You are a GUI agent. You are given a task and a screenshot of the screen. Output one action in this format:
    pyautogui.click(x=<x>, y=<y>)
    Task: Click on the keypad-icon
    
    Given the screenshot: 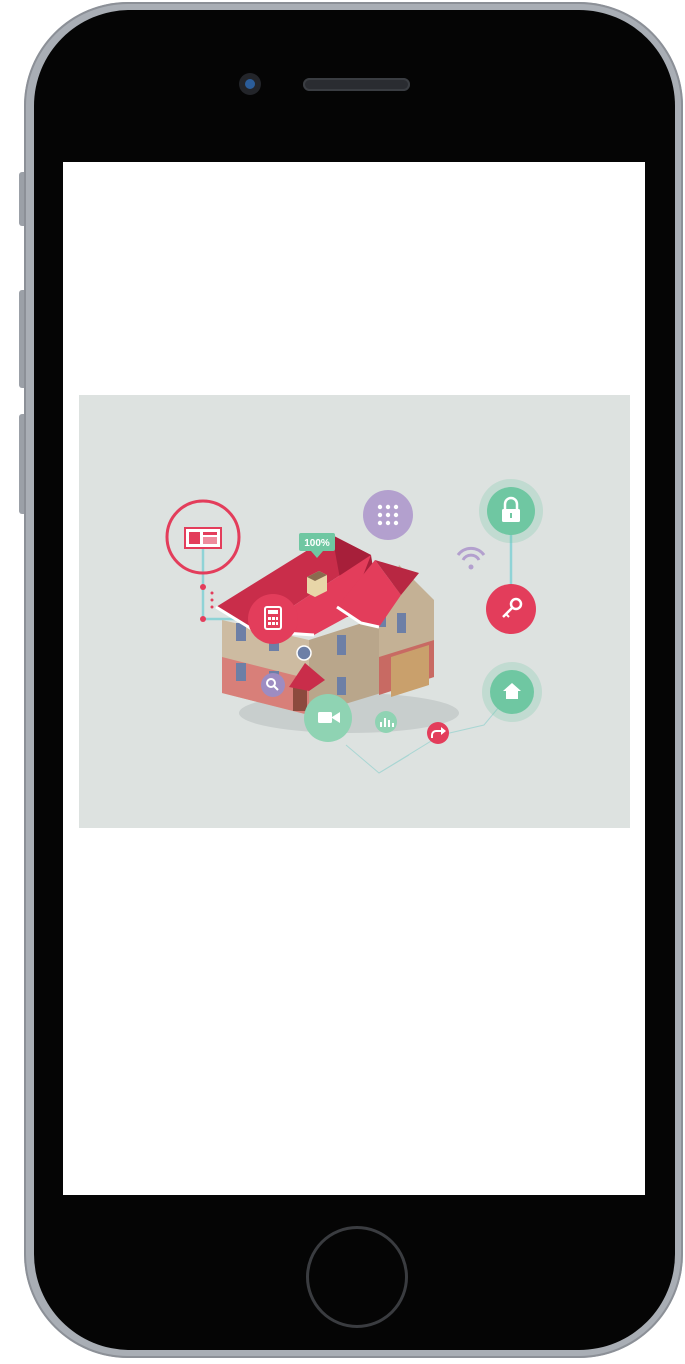 What is the action you would take?
    pyautogui.click(x=388, y=515)
    